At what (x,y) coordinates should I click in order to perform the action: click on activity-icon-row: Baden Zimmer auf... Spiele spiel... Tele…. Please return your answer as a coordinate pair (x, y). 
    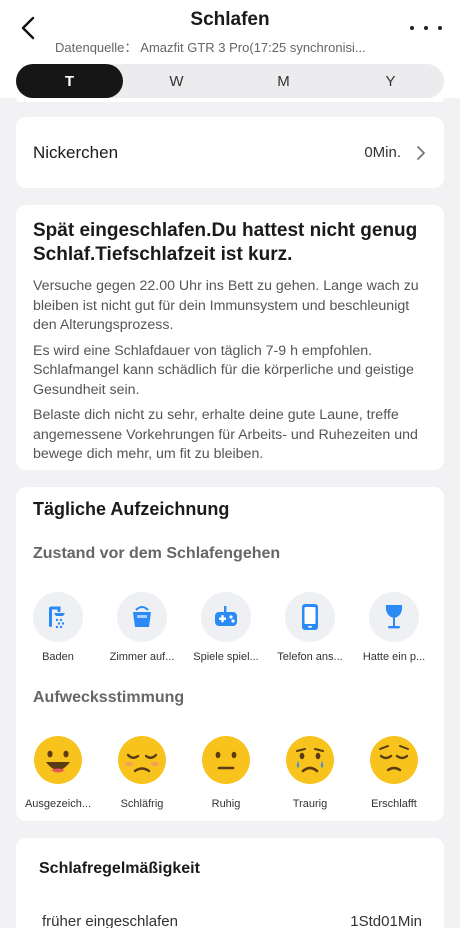
    Looking at the image, I should click on (230, 632).